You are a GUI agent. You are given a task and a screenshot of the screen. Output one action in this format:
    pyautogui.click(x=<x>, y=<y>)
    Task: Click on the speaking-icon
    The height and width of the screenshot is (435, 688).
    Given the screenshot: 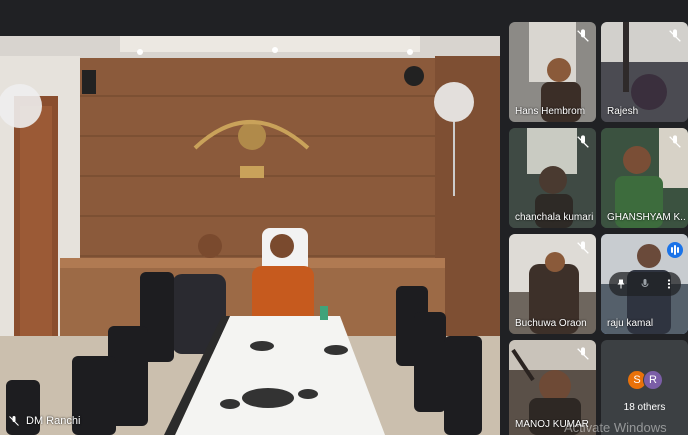 What is the action you would take?
    pyautogui.click(x=675, y=250)
    